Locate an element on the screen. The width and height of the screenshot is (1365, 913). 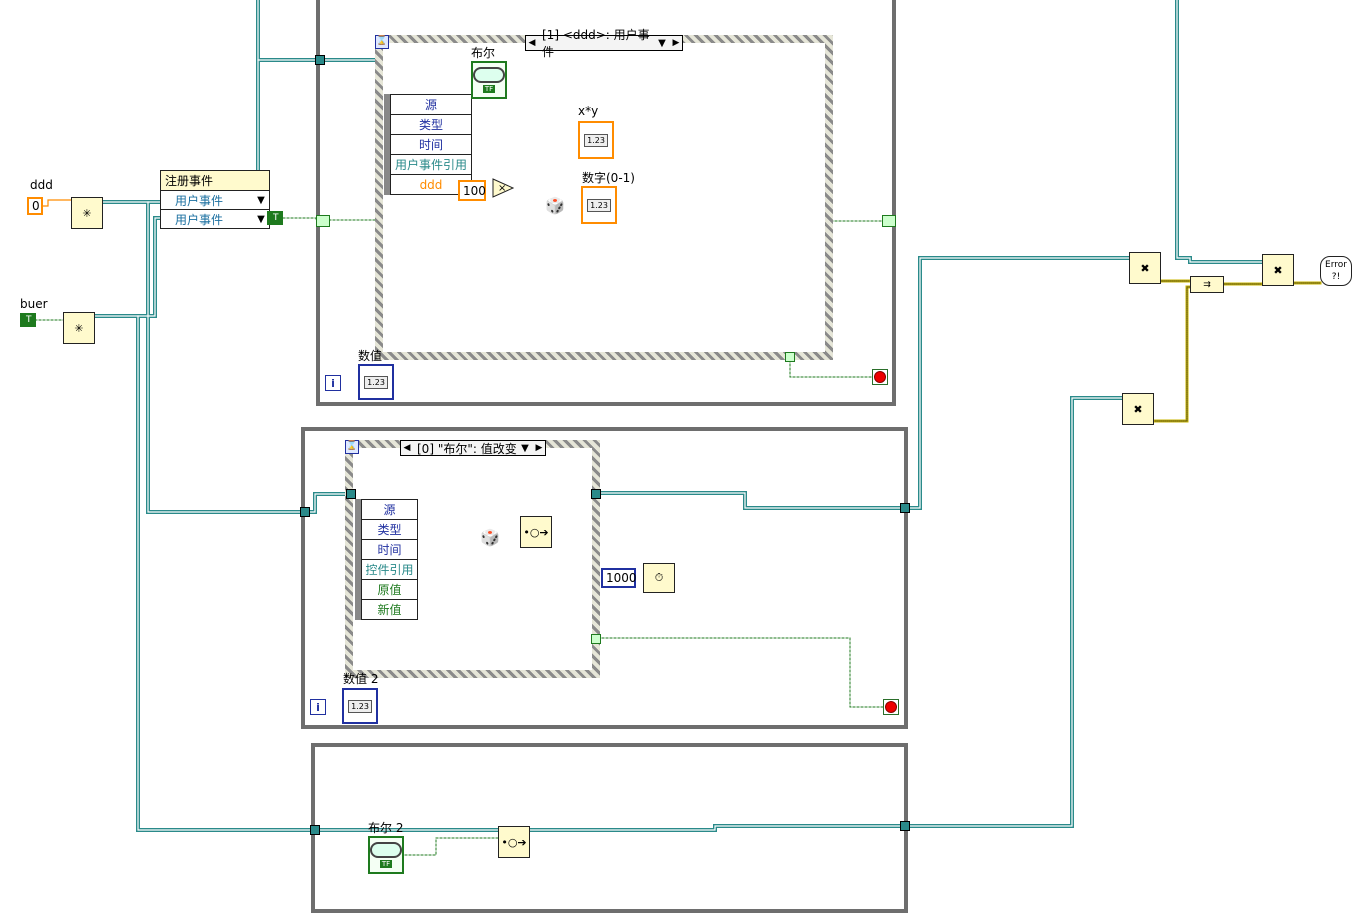
hundred-constant: 100 is located at coordinates (472, 190).